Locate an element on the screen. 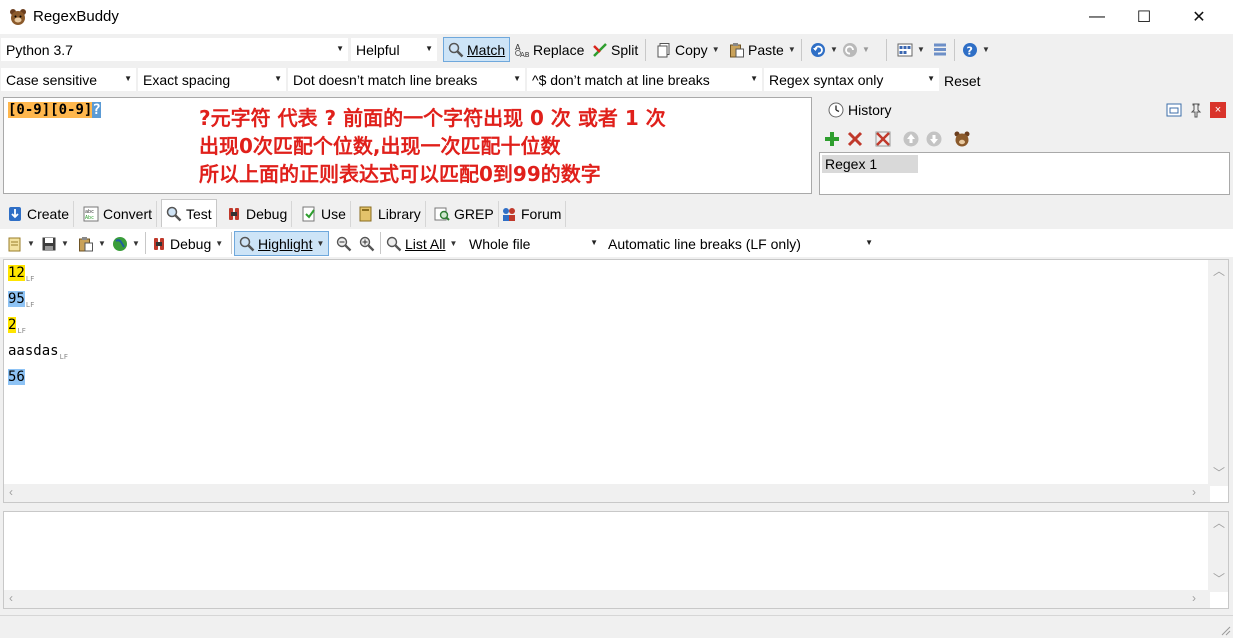  line-break-select: Automatic line breaks (LF only) ▼ is located at coordinates (740, 243).